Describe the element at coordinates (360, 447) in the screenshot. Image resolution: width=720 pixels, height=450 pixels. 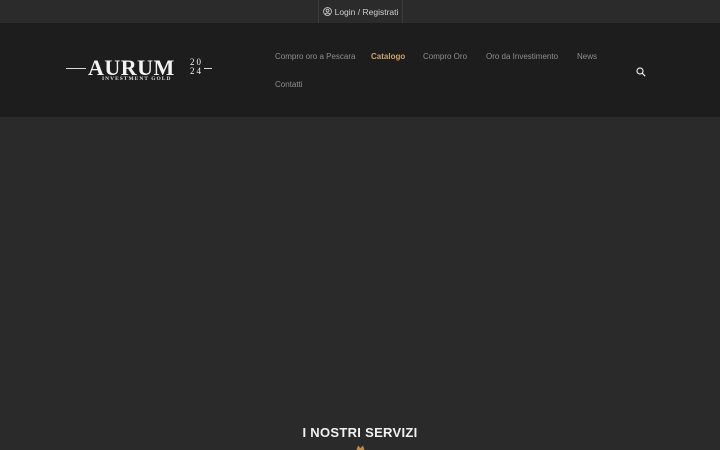
I see `ornament-icon` at that location.